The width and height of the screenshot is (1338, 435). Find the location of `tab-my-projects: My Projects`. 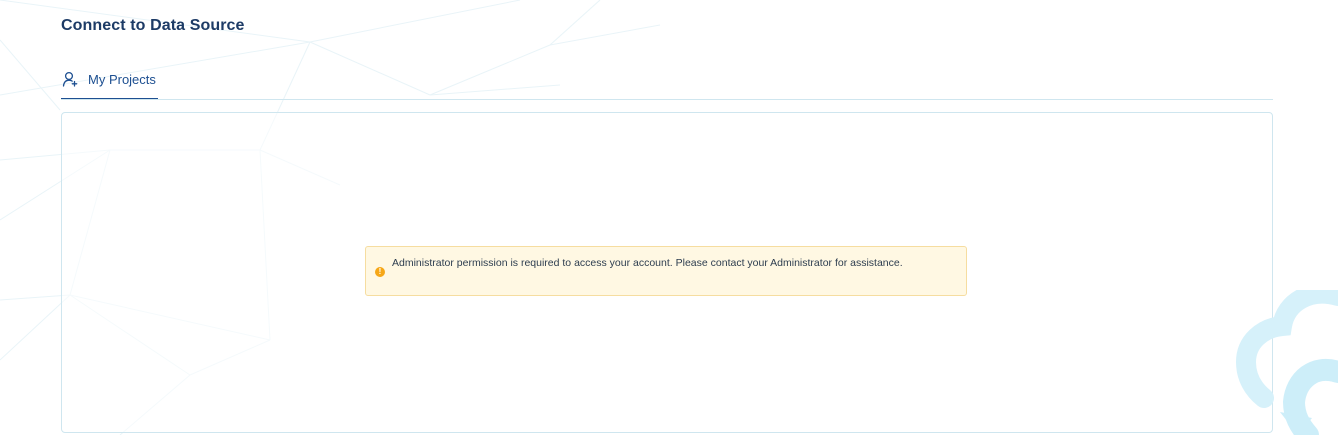

tab-my-projects: My Projects is located at coordinates (109, 79).